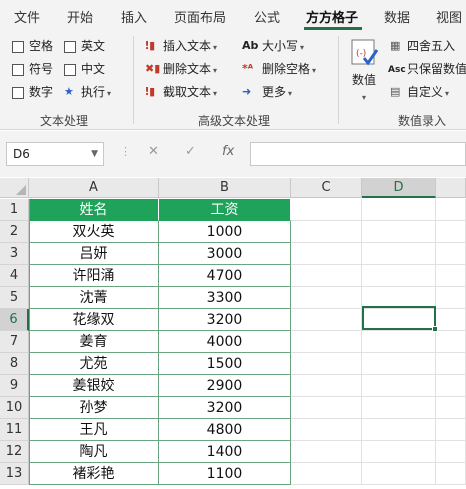  What do you see at coordinates (436, 69) in the screenshot?
I see `keep-numbers-button: 只保留数值` at bounding box center [436, 69].